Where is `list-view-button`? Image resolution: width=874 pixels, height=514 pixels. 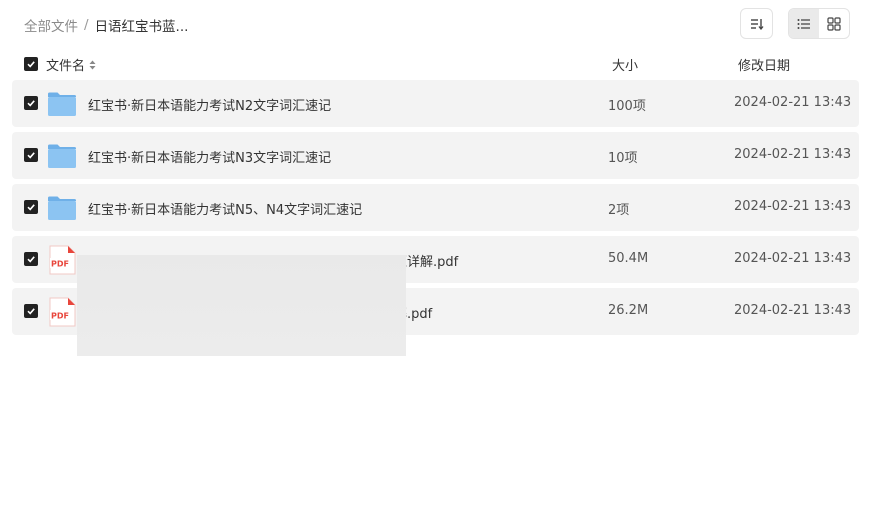 list-view-button is located at coordinates (804, 23).